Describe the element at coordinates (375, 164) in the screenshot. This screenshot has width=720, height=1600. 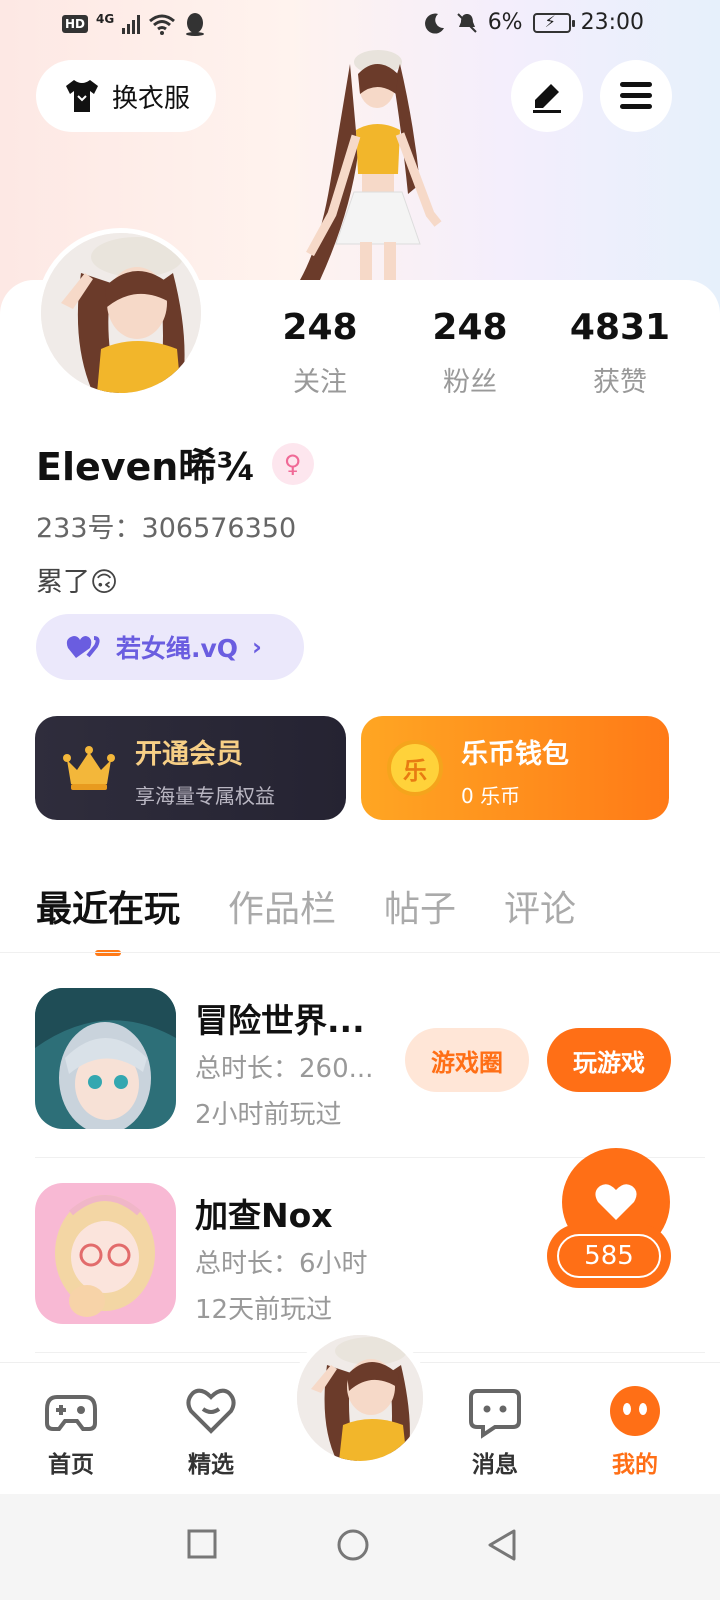
I see `avatar-character-figure` at that location.